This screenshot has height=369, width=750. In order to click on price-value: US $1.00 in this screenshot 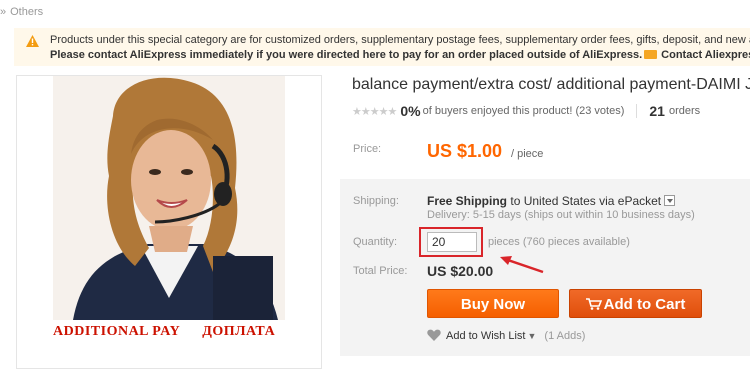, I will do `click(465, 151)`.